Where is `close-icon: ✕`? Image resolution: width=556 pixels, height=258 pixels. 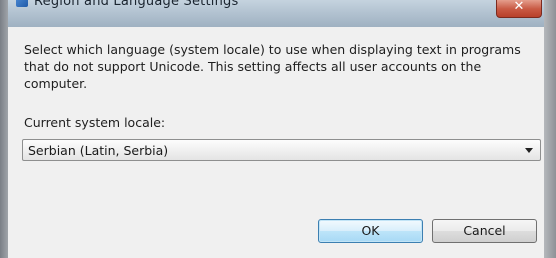
close-icon: ✕ is located at coordinates (519, 7).